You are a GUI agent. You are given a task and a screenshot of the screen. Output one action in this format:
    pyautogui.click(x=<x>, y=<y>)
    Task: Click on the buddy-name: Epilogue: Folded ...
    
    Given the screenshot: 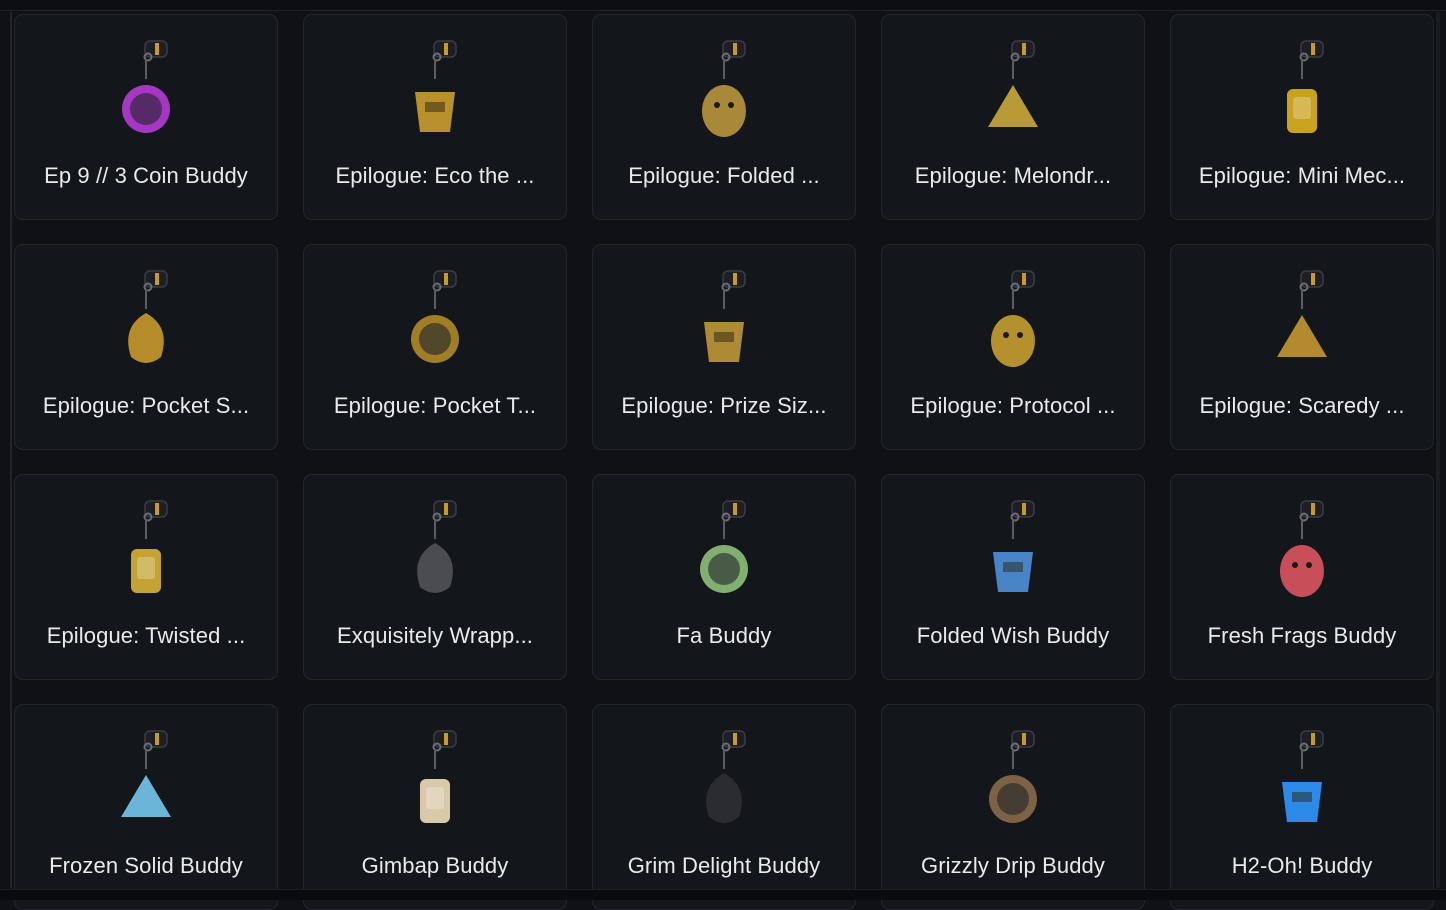 What is the action you would take?
    pyautogui.click(x=724, y=175)
    